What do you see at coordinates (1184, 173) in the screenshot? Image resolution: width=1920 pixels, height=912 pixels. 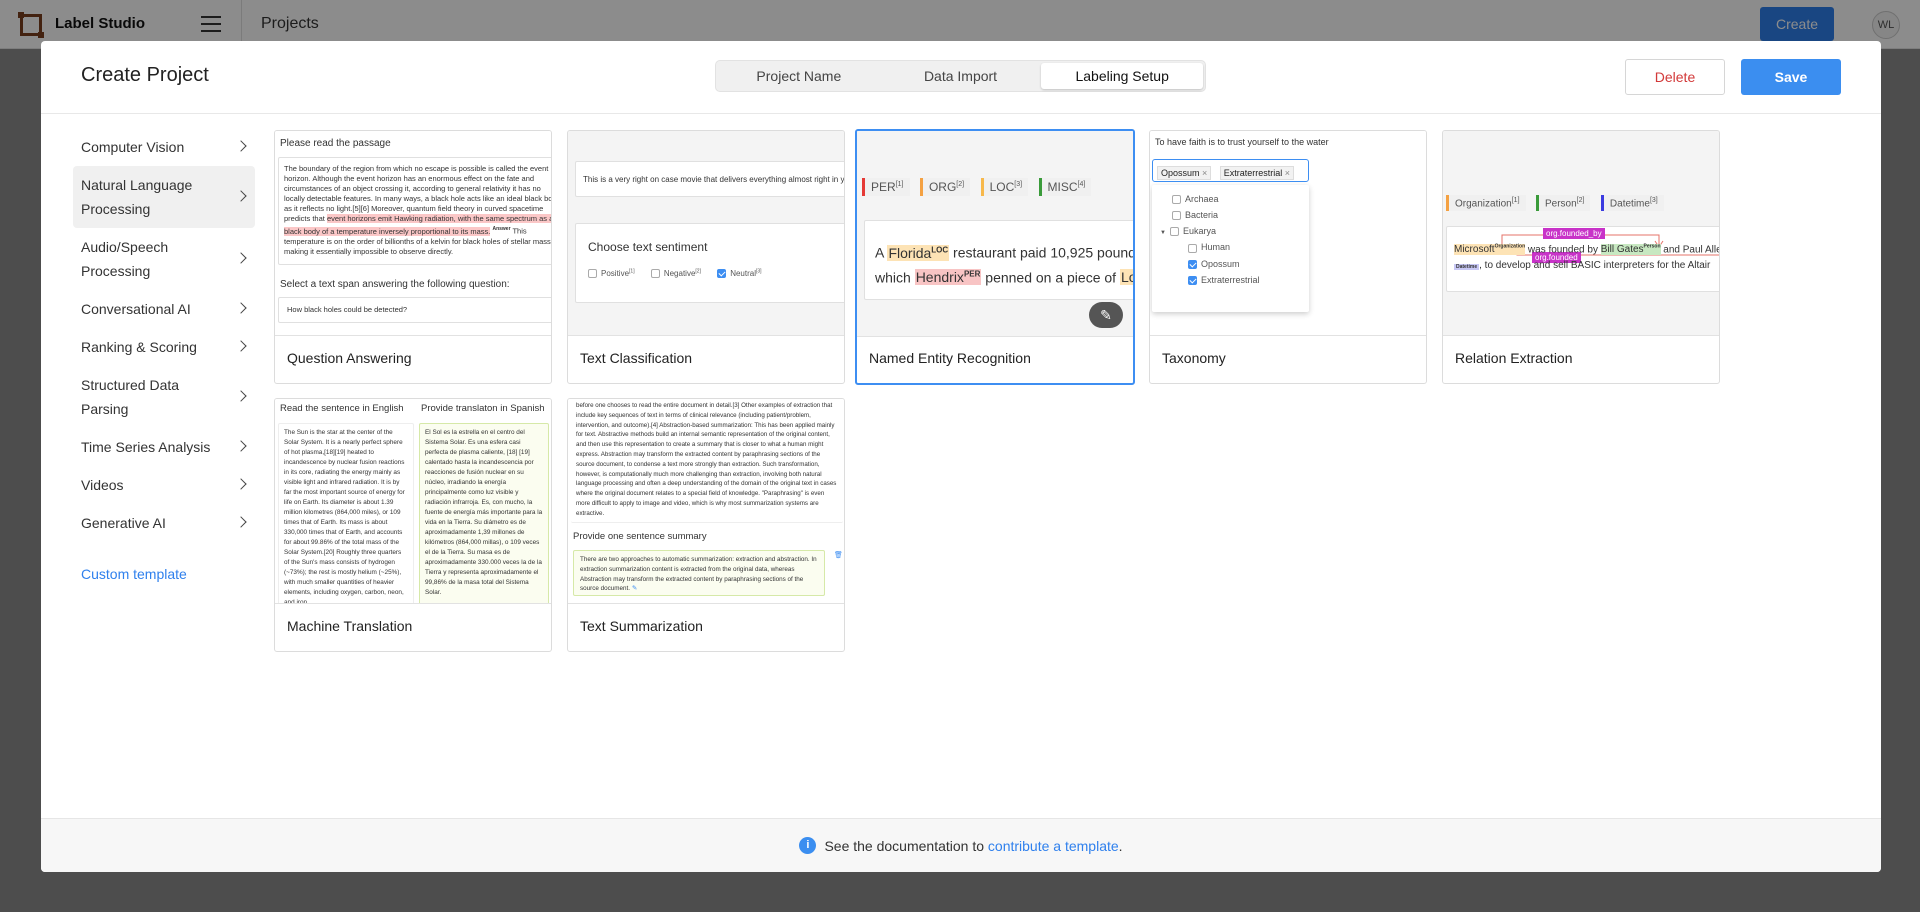 I see `tax-selected-chip: Opossum ×` at bounding box center [1184, 173].